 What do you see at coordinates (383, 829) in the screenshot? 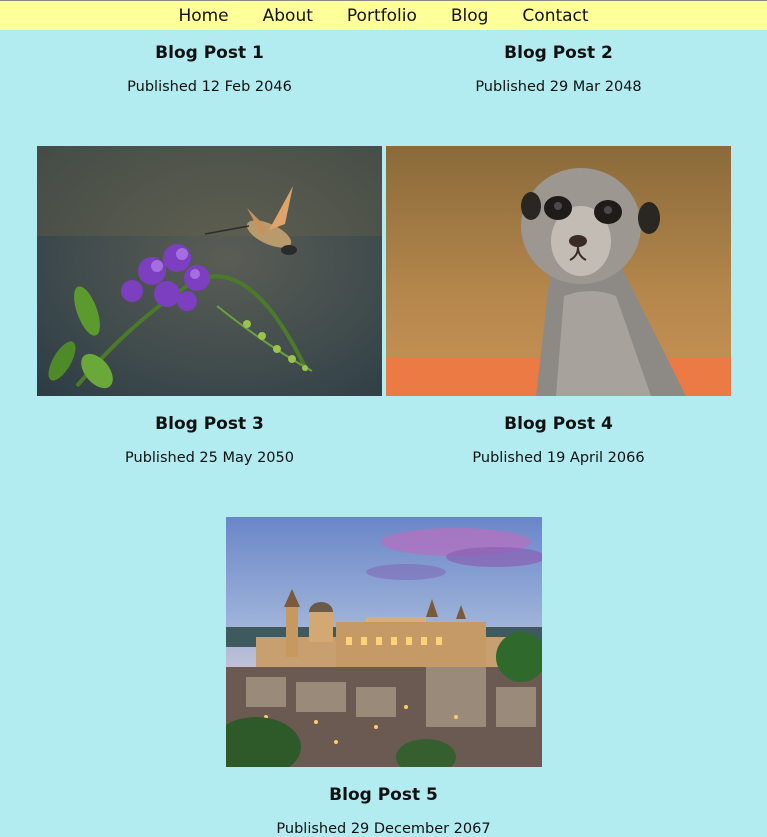
I see `post-date-5: Published 29 December 2067` at bounding box center [383, 829].